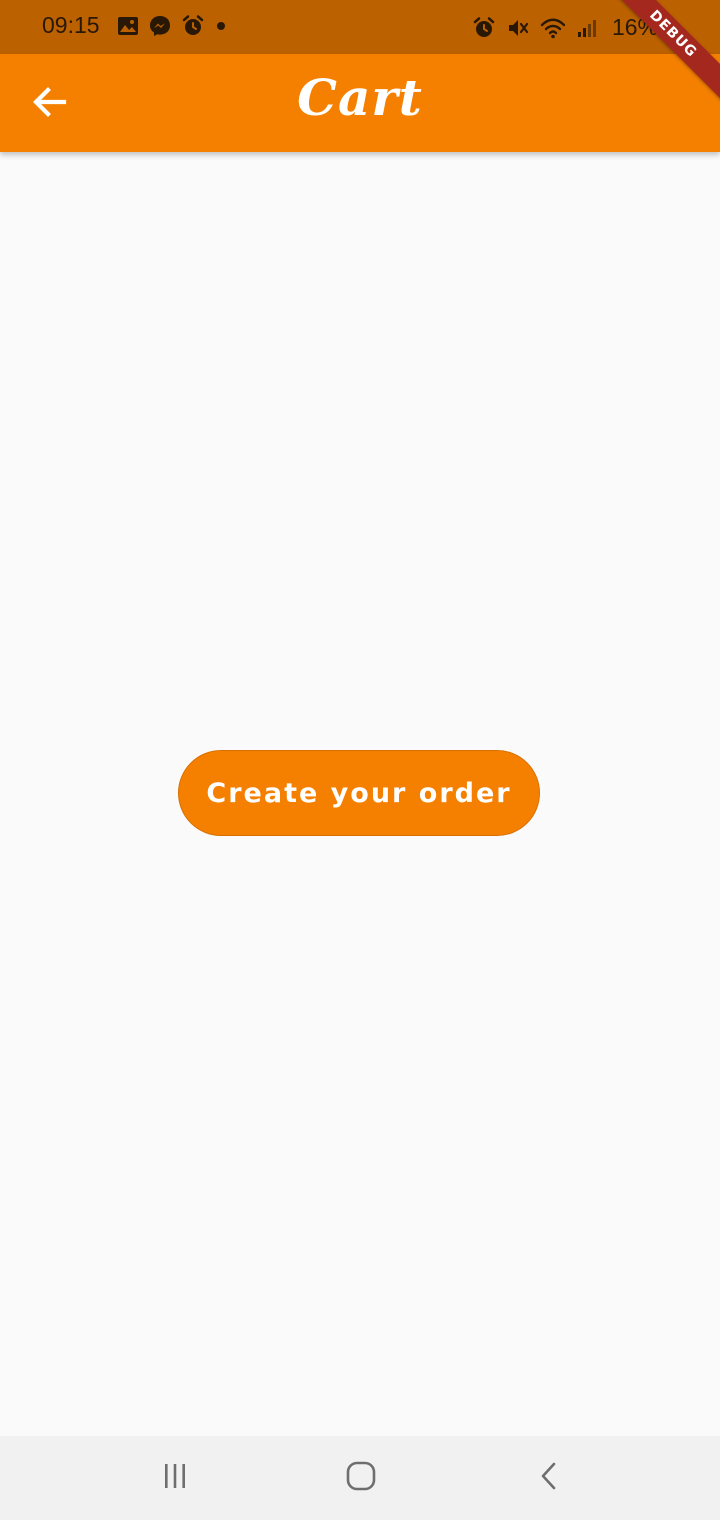 This screenshot has width=720, height=1520. I want to click on app-bar: Cart, so click(360, 103).